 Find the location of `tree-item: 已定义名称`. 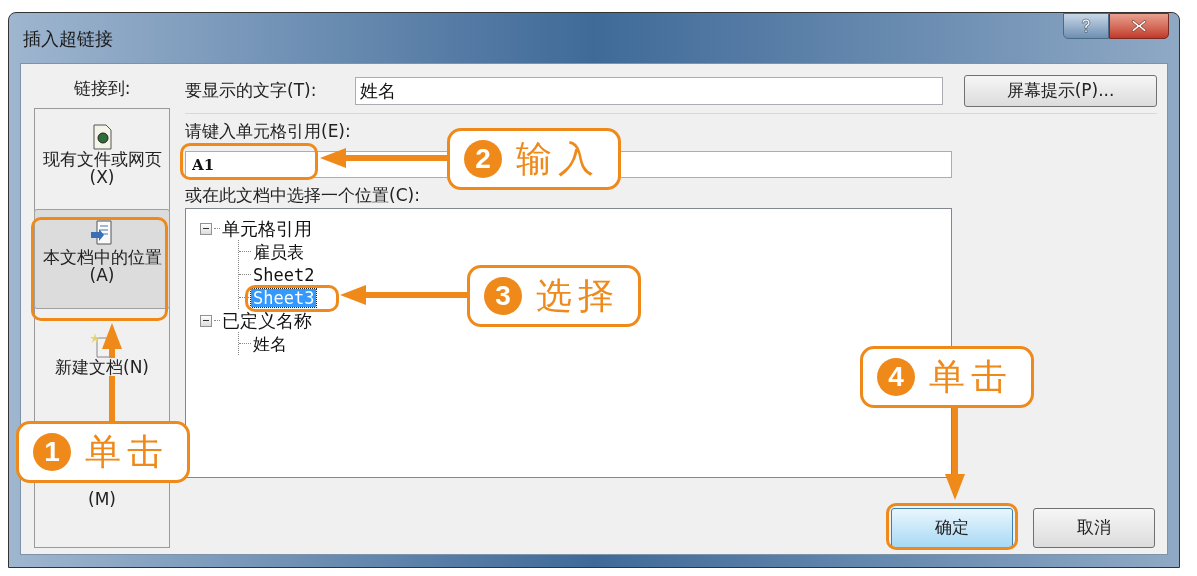

tree-item: 已定义名称 is located at coordinates (267, 320).